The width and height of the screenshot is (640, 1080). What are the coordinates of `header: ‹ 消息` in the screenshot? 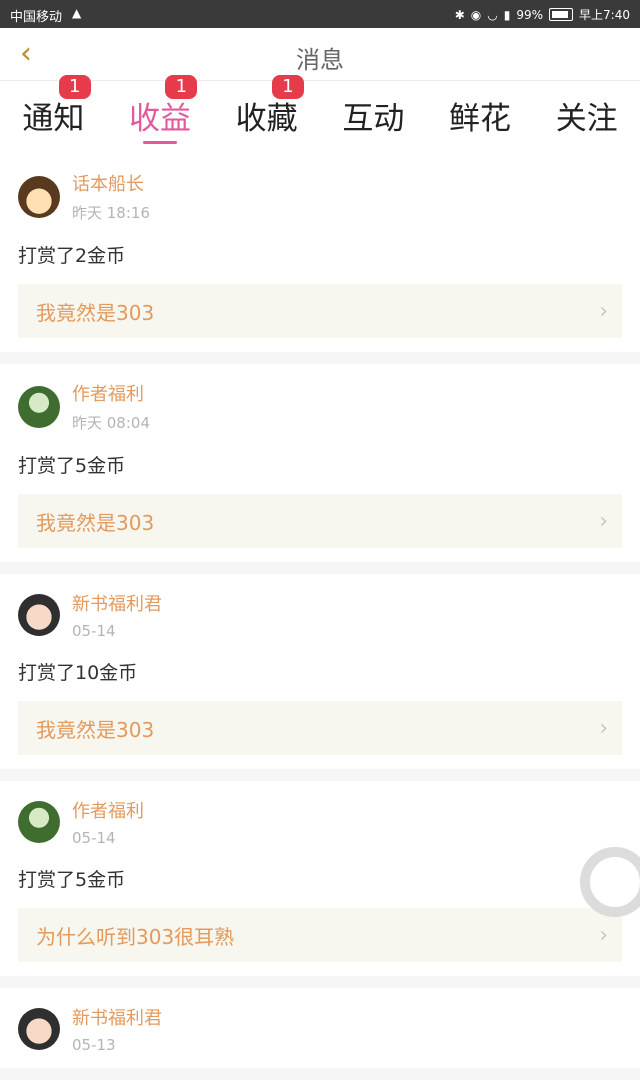 It's located at (320, 54).